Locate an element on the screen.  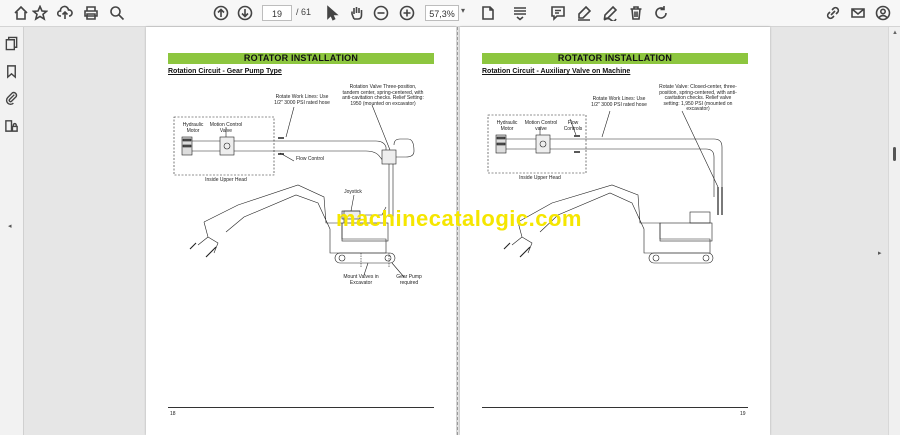
zoom-search-icon is located at coordinates (117, 13).